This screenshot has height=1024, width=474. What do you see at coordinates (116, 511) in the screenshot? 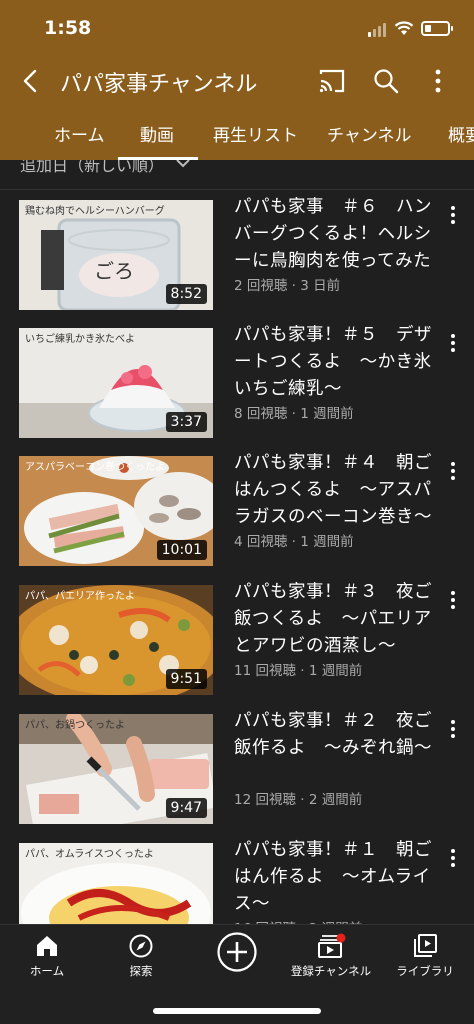
I see `video-thumbnail: アスパラベーコン巻つくったよ 10:01` at bounding box center [116, 511].